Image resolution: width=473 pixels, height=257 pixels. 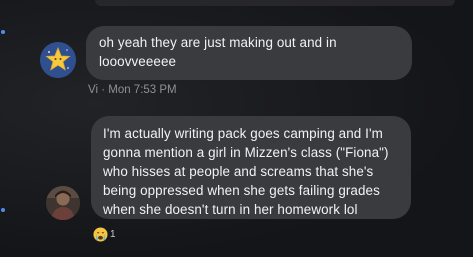 I want to click on reaction-badge: 1, so click(x=104, y=234).